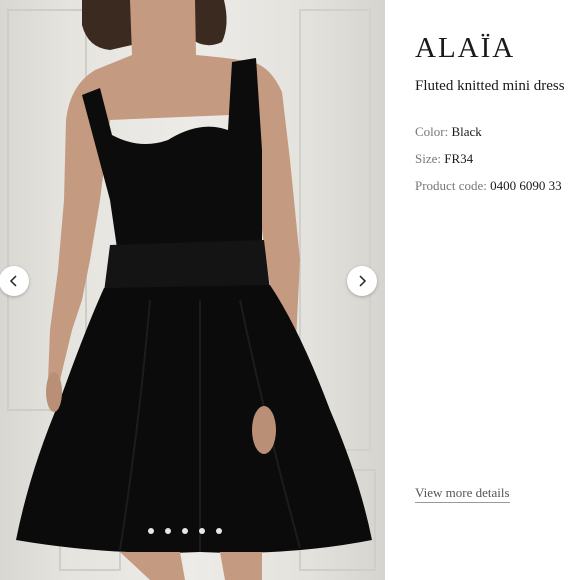 The height and width of the screenshot is (580, 580). I want to click on carousel-dots, so click(185, 531).